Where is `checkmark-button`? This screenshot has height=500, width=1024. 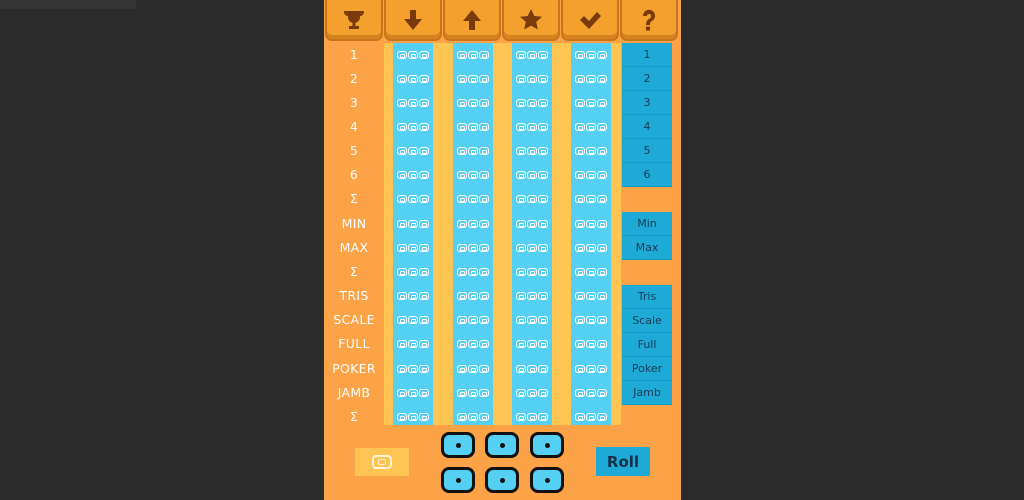 checkmark-button is located at coordinates (590, 20).